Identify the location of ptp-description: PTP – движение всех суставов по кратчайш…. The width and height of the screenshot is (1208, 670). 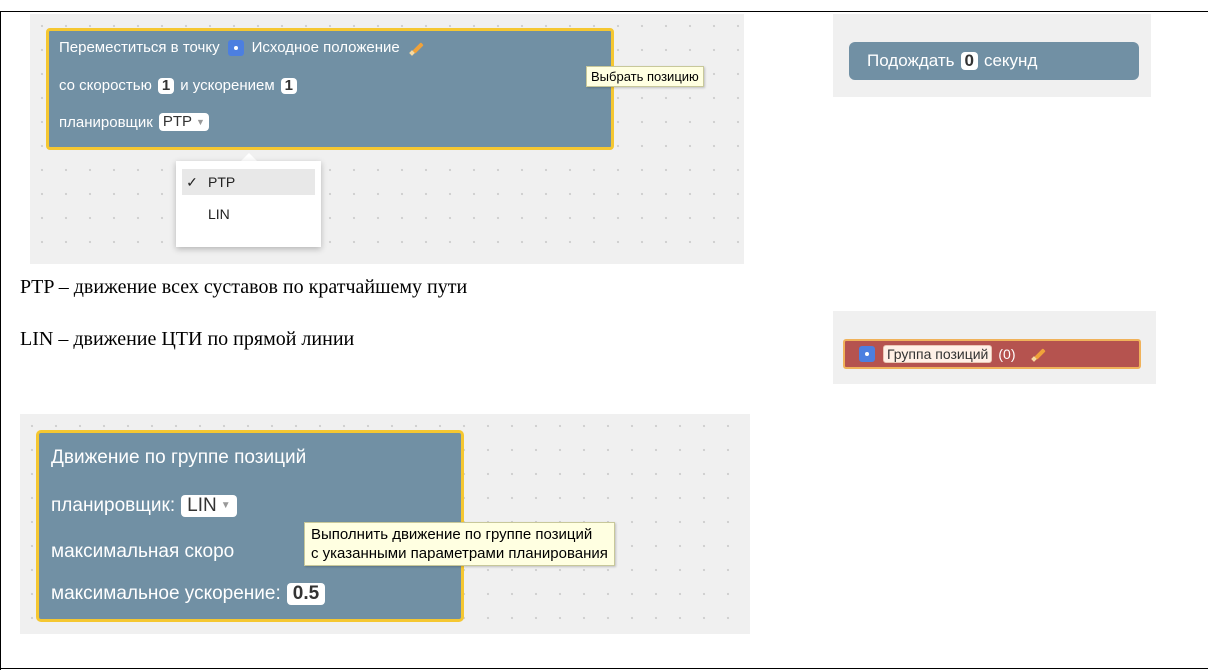
(244, 287).